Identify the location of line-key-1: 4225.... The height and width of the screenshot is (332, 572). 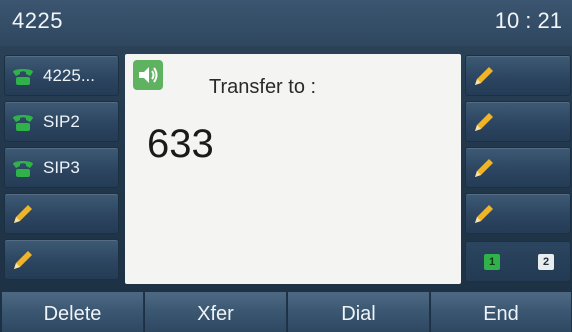
(61, 75).